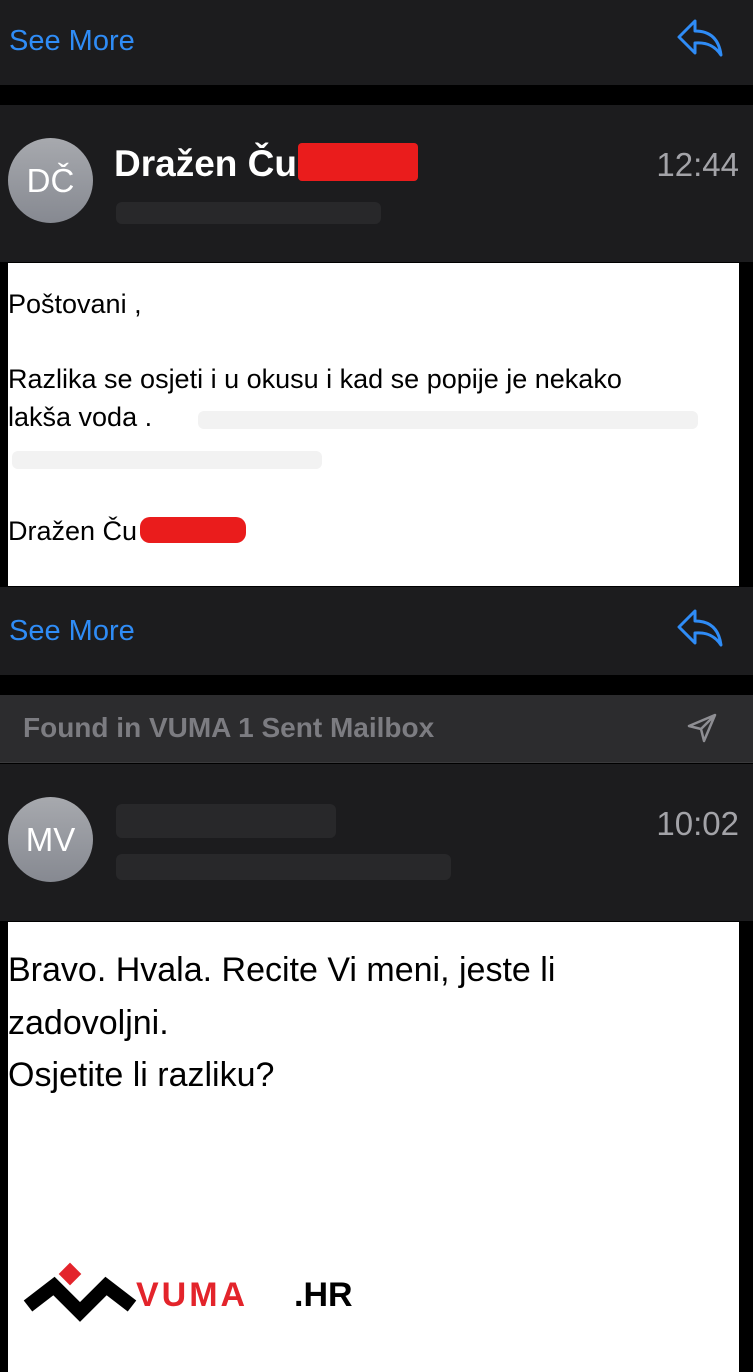  I want to click on signature-text: Dražen Ču, so click(73, 531).